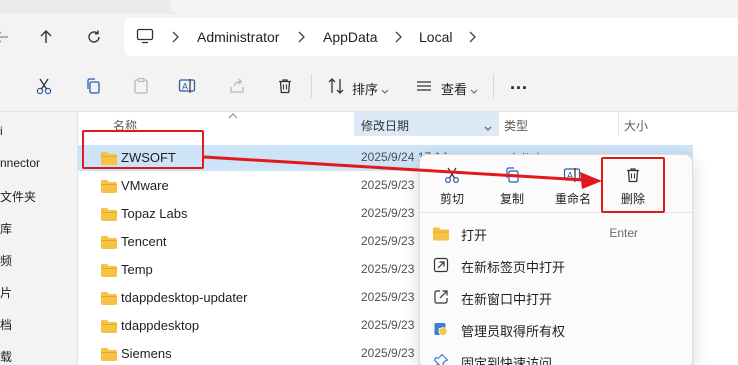  What do you see at coordinates (632, 199) in the screenshot?
I see `delete-label: 删除` at bounding box center [632, 199].